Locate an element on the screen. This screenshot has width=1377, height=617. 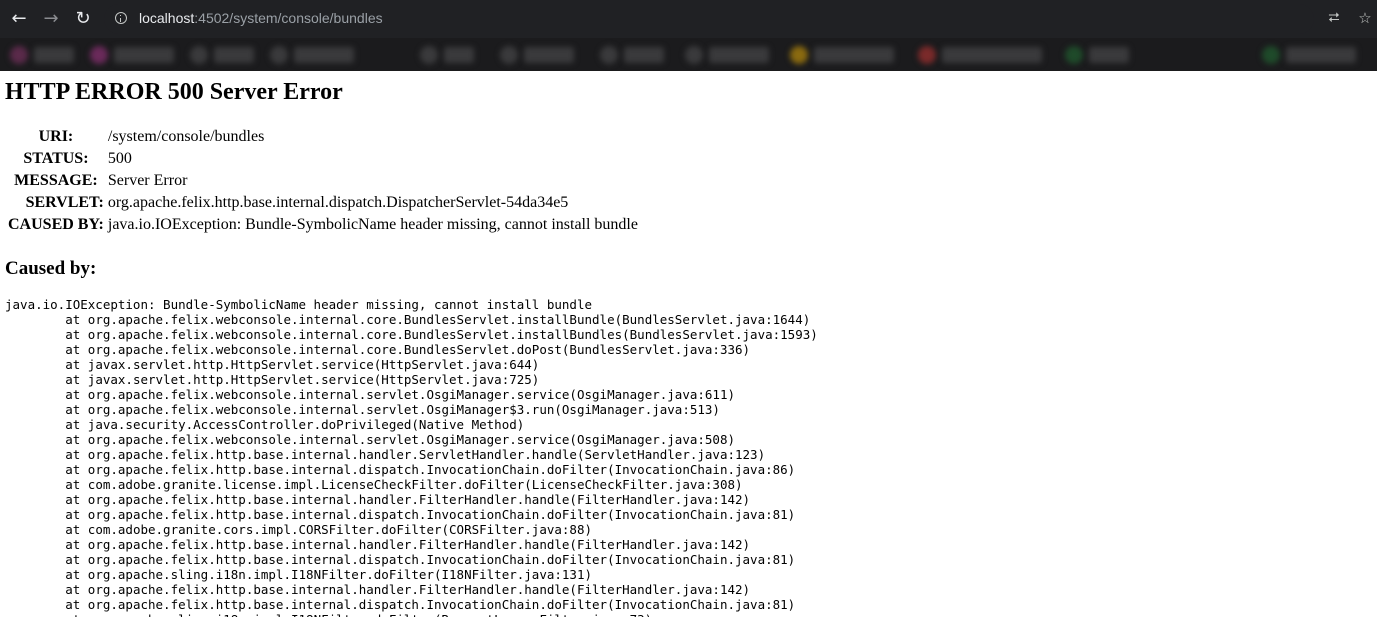
details-value: /system/console/bundles is located at coordinates (186, 136).